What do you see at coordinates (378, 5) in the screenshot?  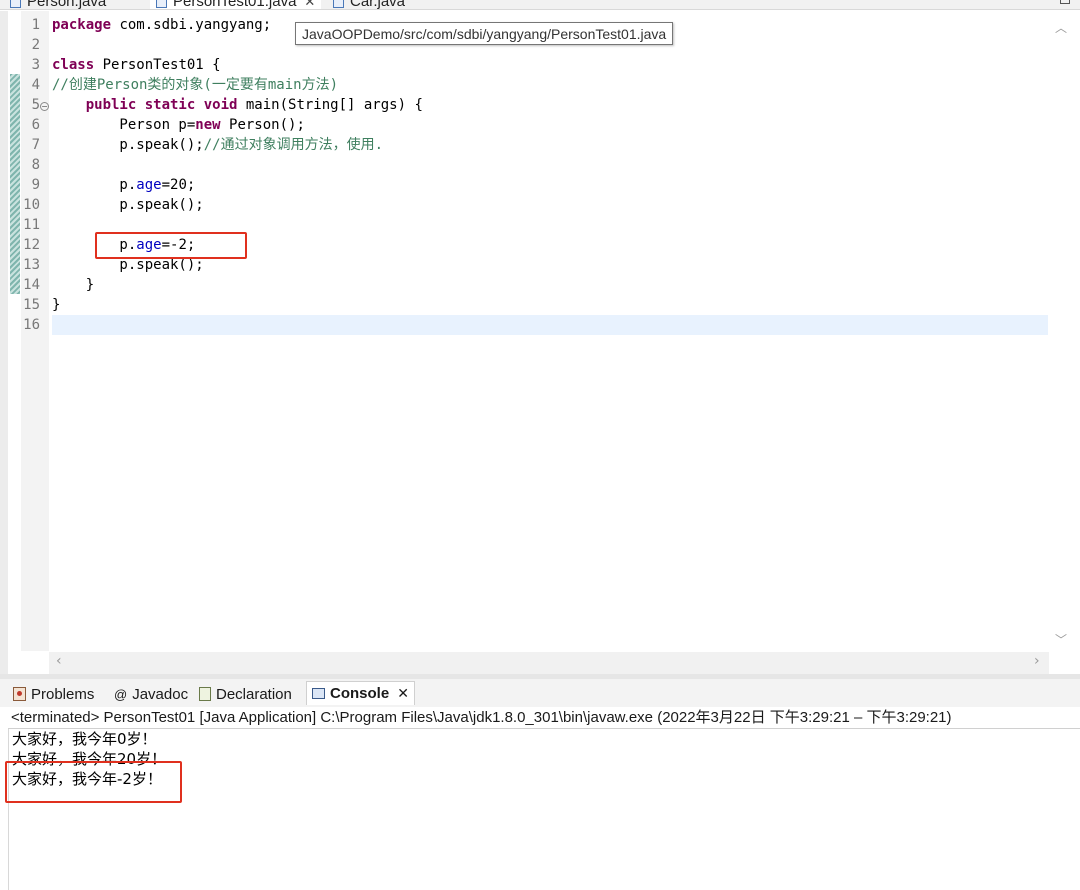 I see `tab-label: Car.java` at bounding box center [378, 5].